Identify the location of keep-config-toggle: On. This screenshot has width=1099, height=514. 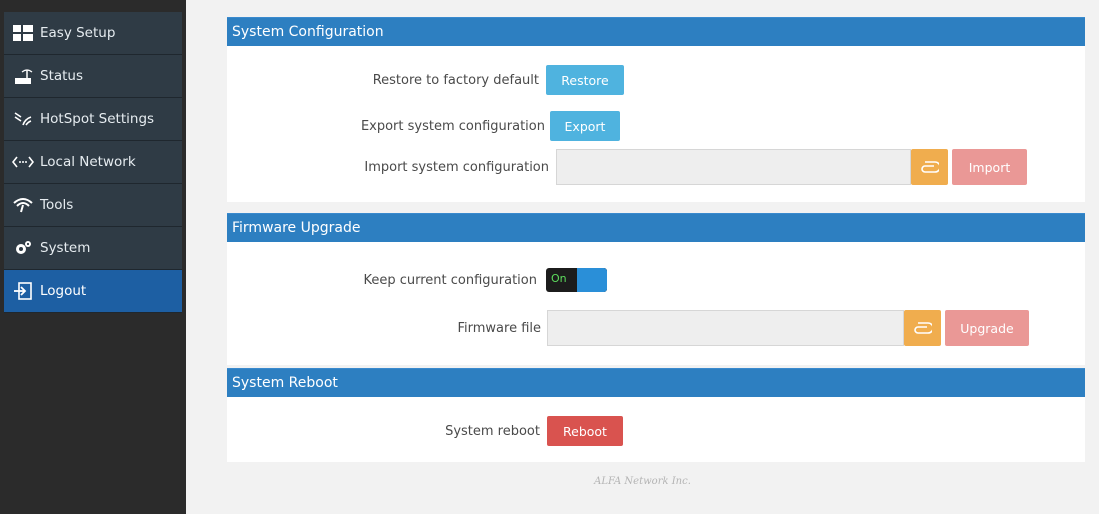
(576, 280).